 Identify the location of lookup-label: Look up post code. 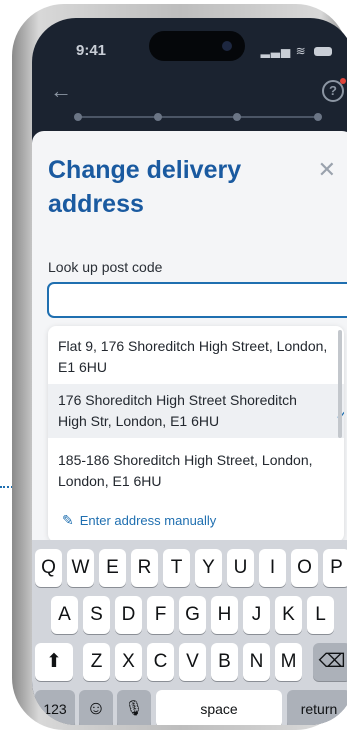
(105, 267).